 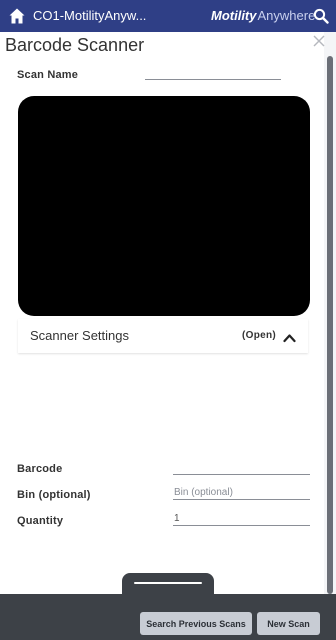 What do you see at coordinates (330, 325) in the screenshot?
I see `scrollbar-thumb` at bounding box center [330, 325].